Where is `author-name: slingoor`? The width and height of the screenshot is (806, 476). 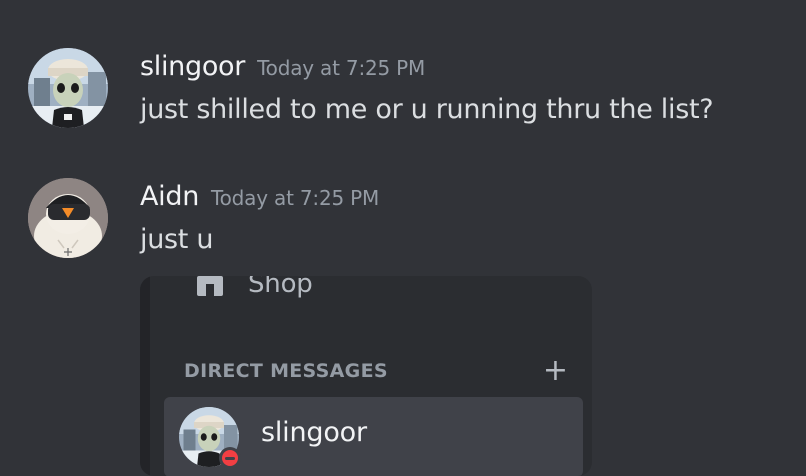
author-name: slingoor is located at coordinates (192, 66).